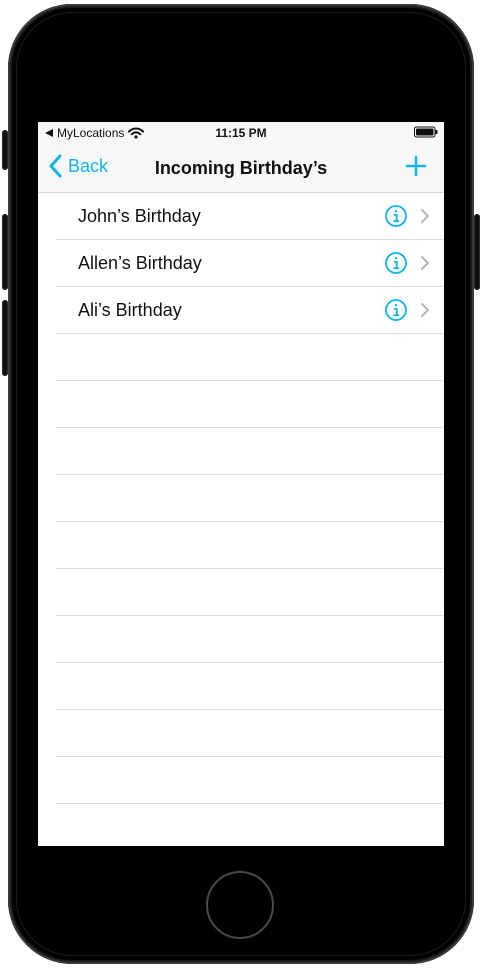  I want to click on list-item: Ali’s Birthday, so click(250, 310).